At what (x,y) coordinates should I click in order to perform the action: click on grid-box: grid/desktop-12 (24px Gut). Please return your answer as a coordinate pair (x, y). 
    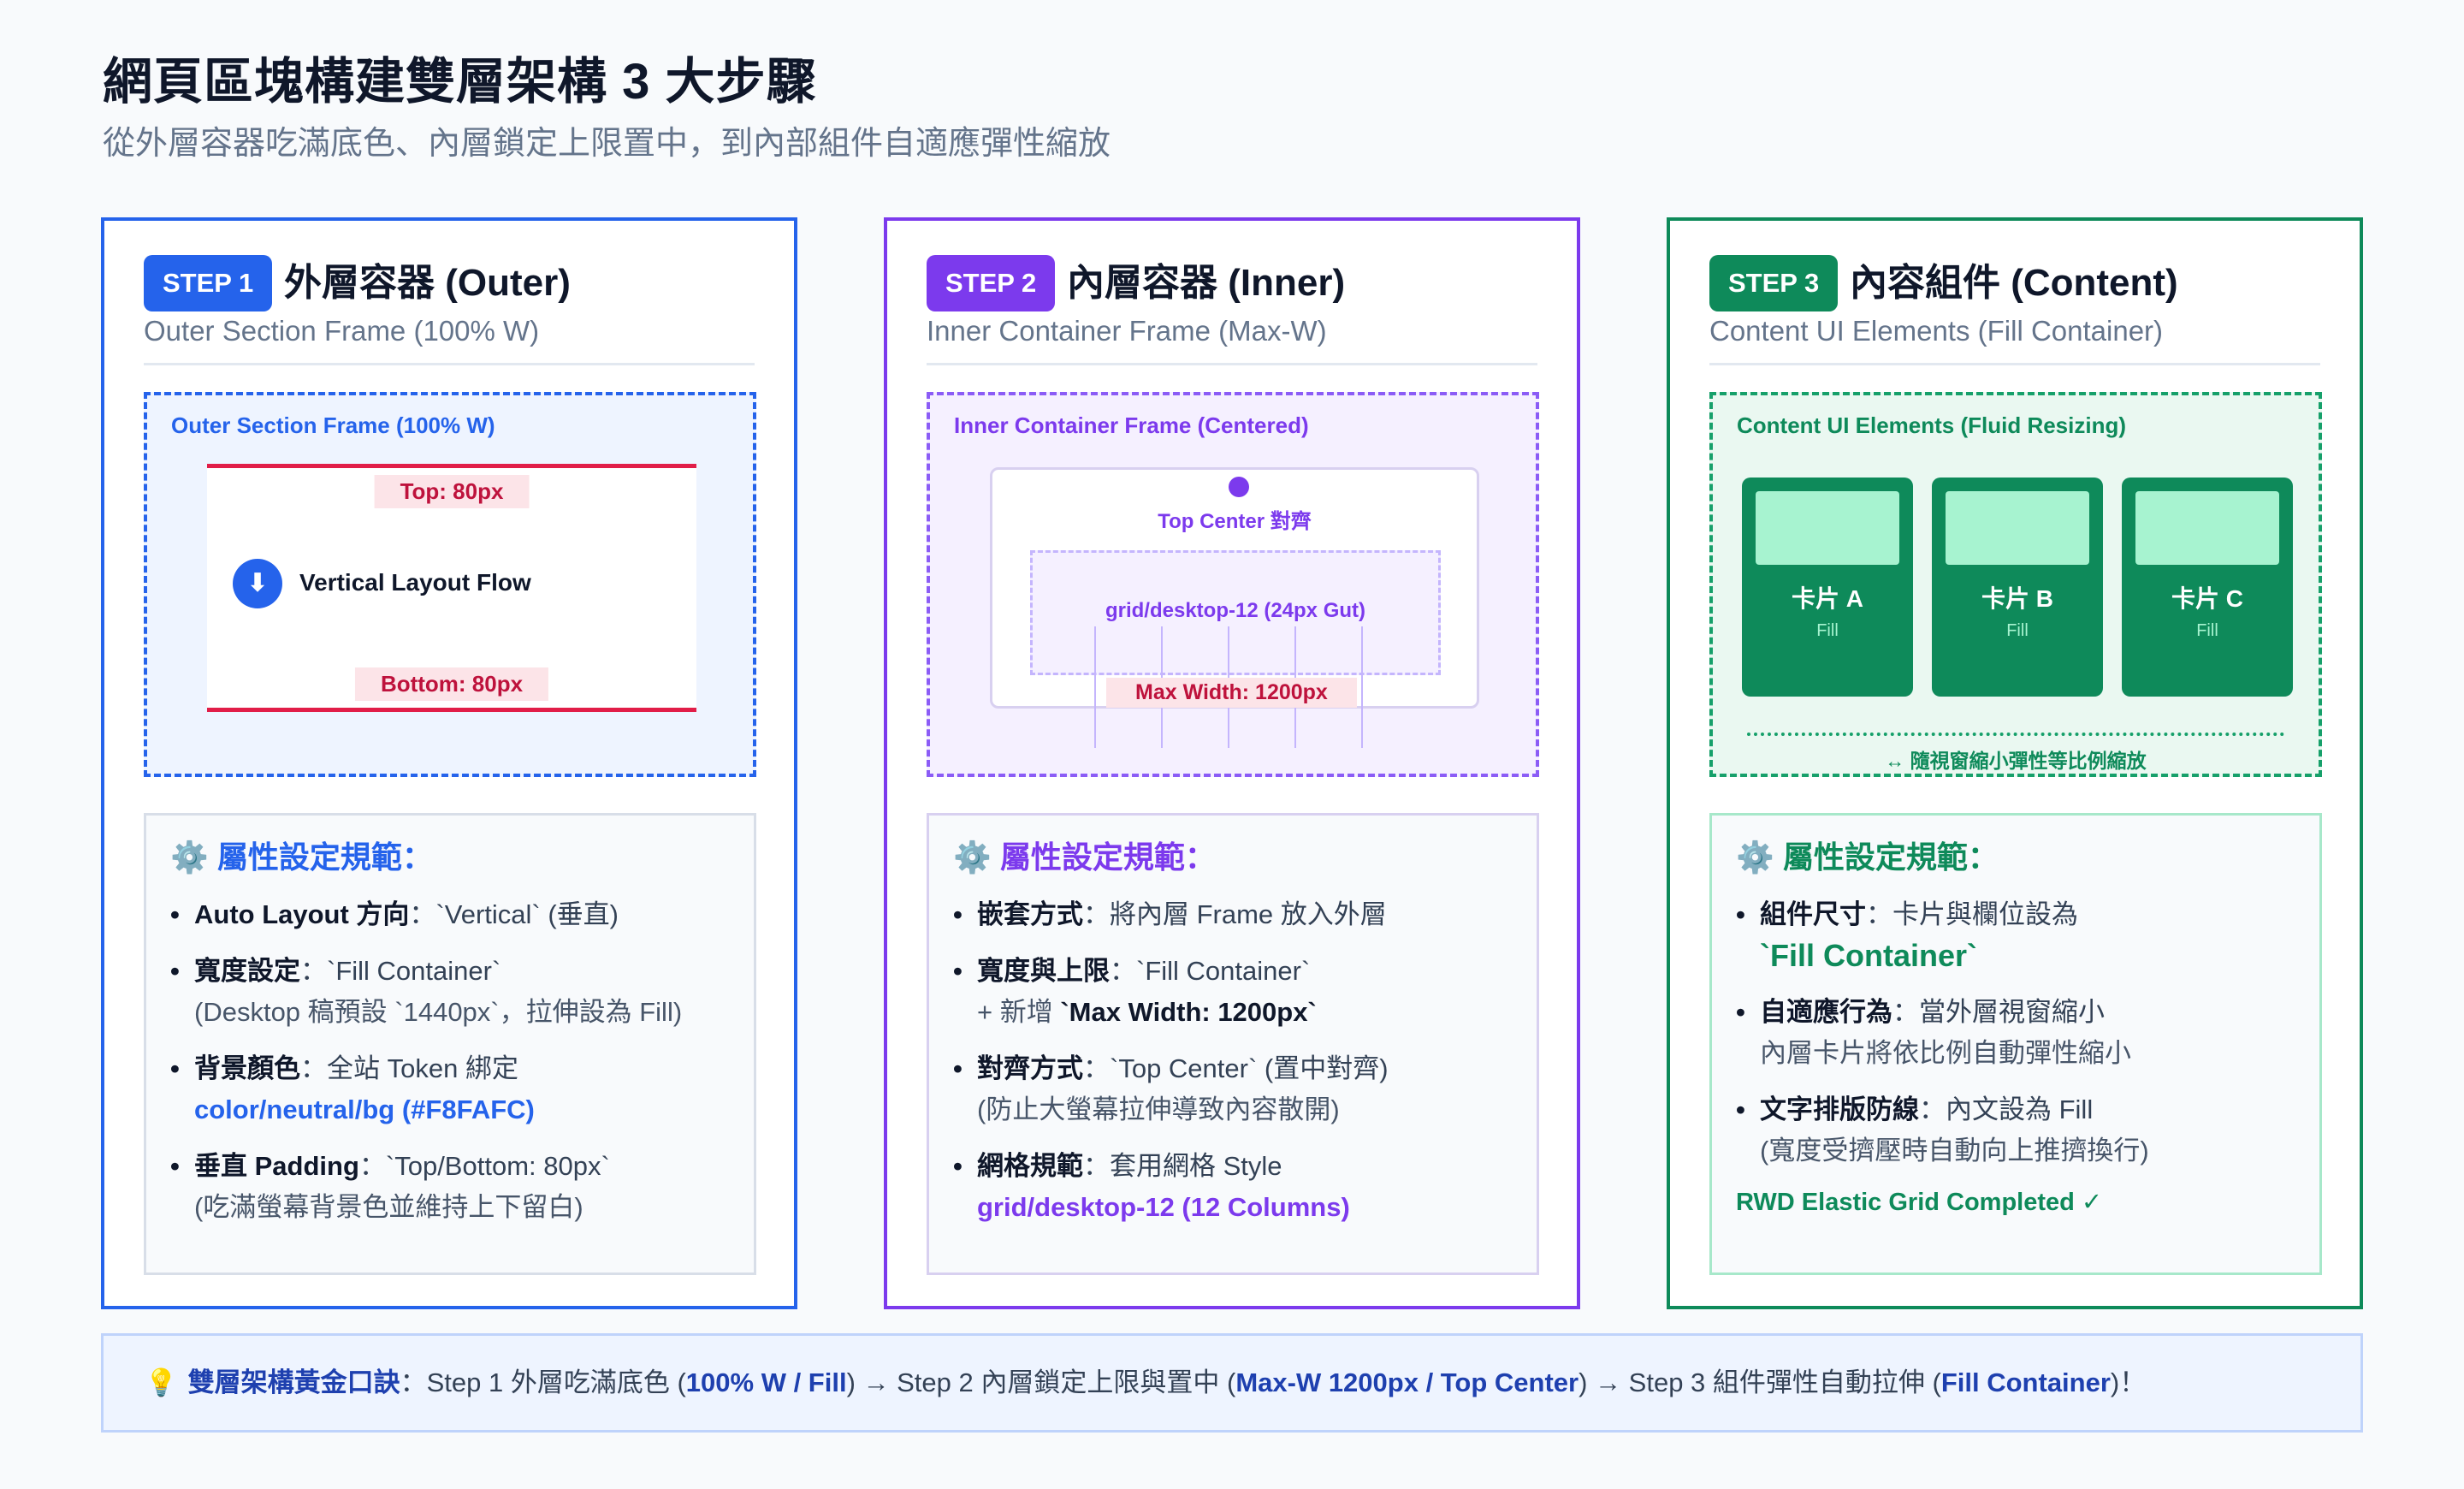
    Looking at the image, I should click on (1235, 612).